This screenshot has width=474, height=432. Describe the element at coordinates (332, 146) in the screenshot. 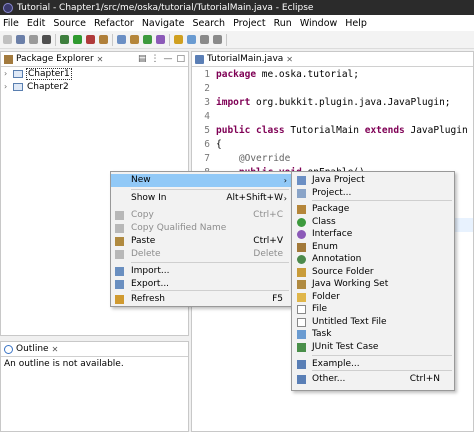

I see `code-line: 6{` at that location.